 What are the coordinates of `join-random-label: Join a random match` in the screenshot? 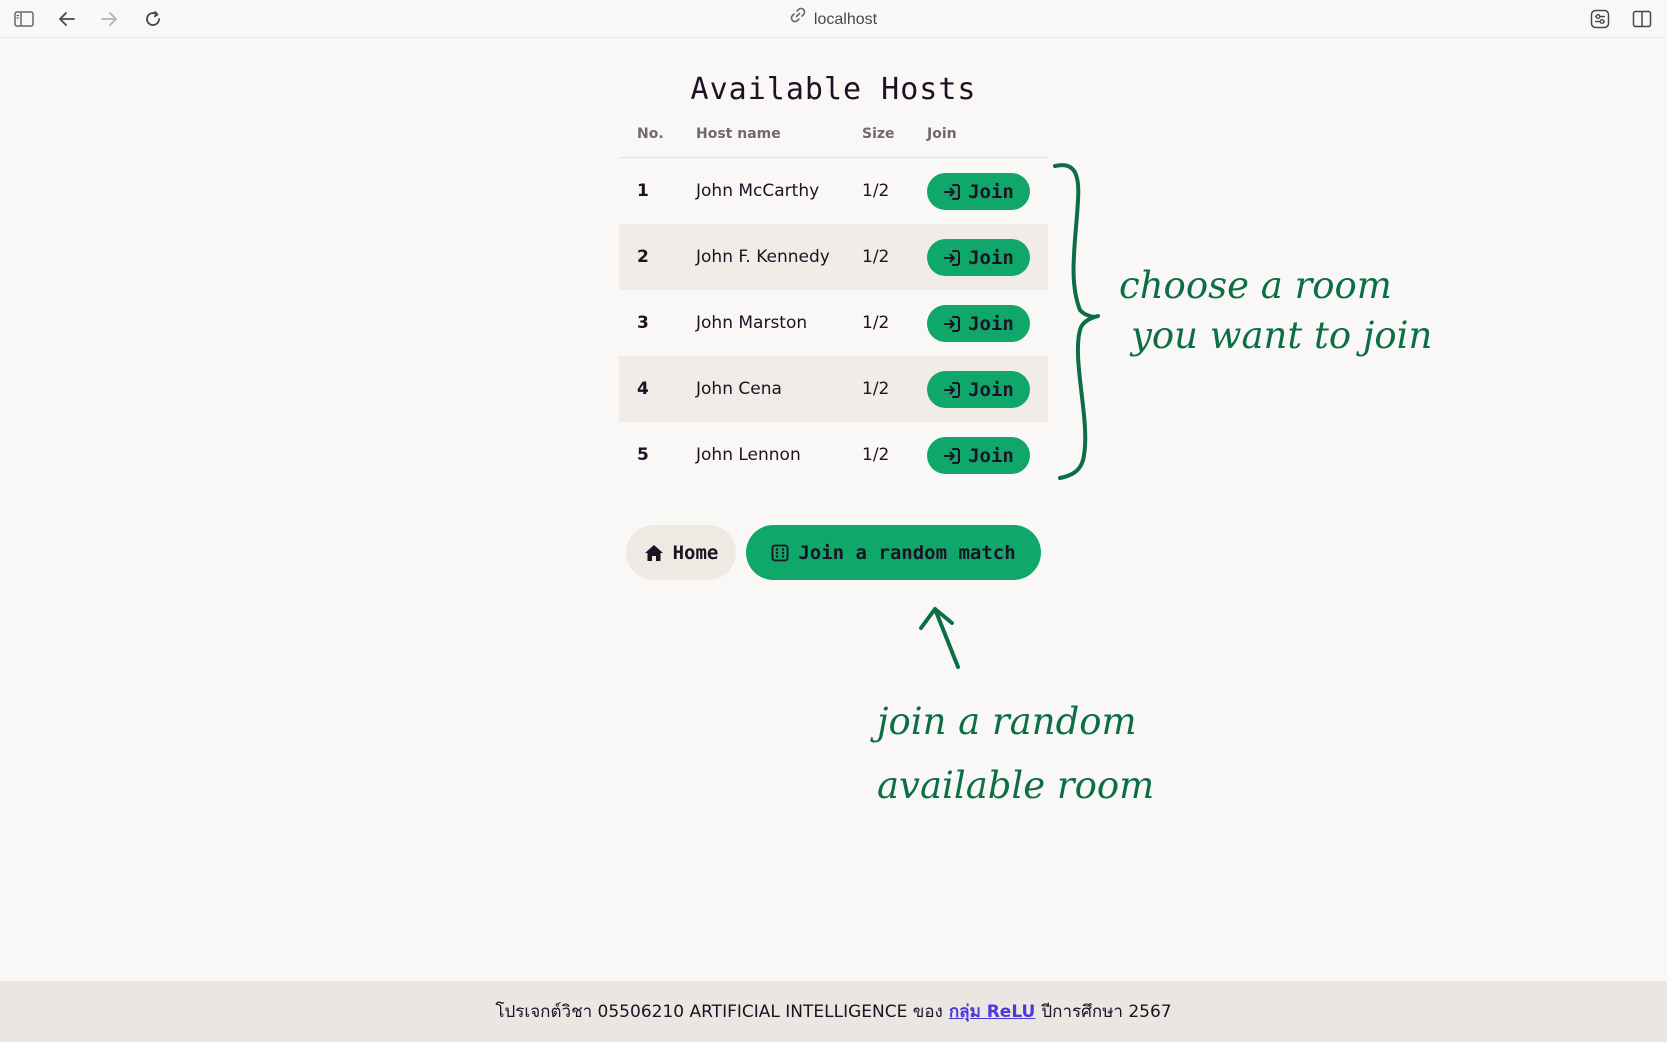 It's located at (907, 552).